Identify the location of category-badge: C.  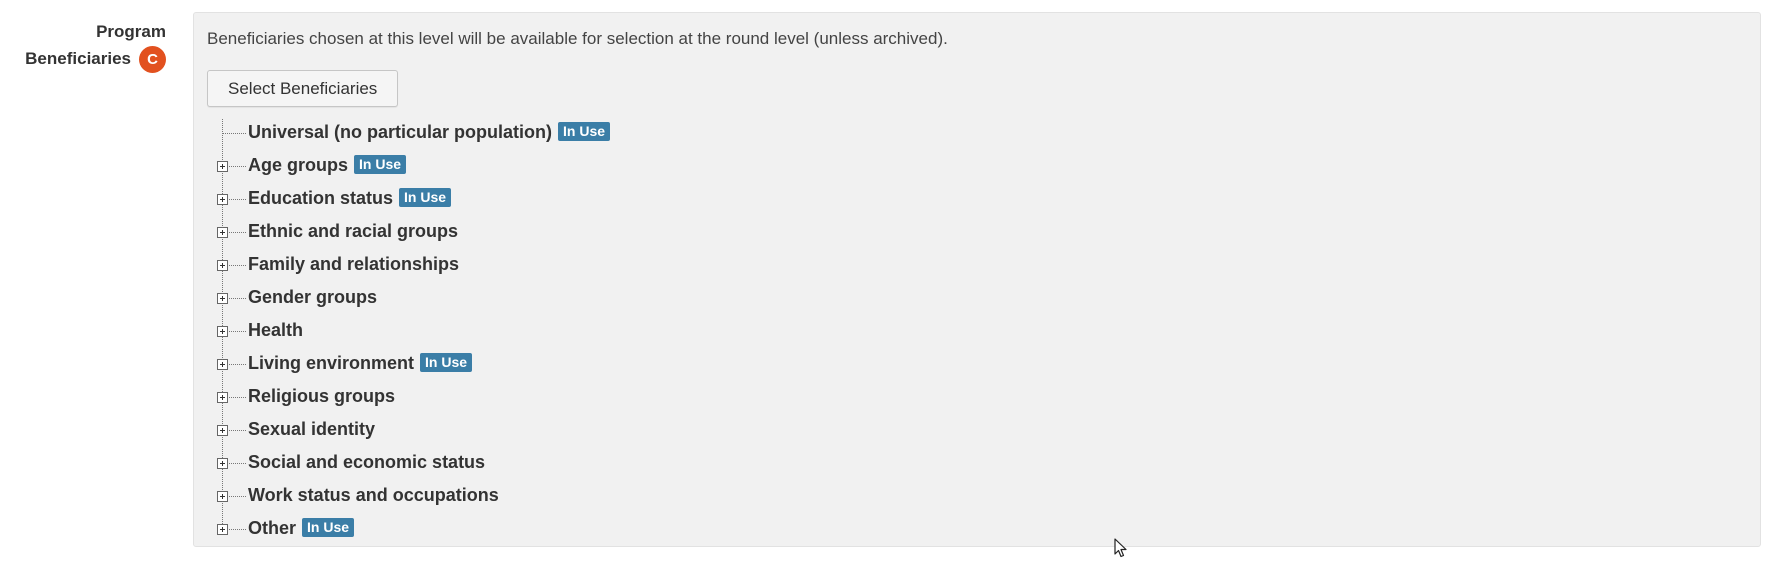
(152, 60).